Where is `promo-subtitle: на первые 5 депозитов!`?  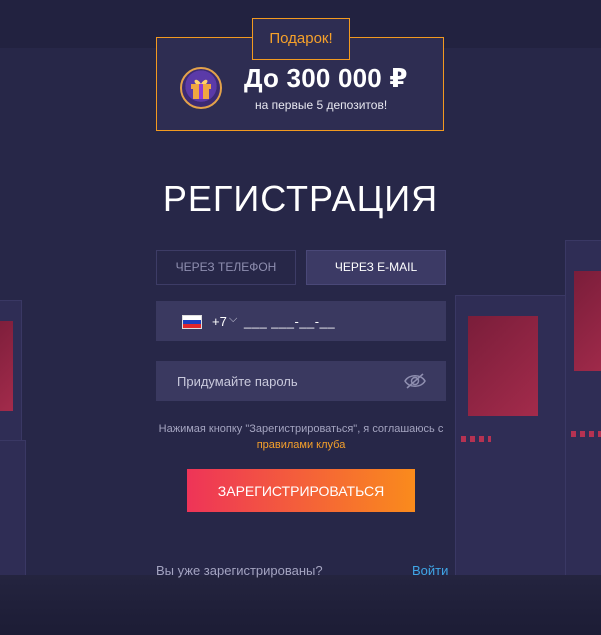 promo-subtitle: на первые 5 депозитов! is located at coordinates (321, 105).